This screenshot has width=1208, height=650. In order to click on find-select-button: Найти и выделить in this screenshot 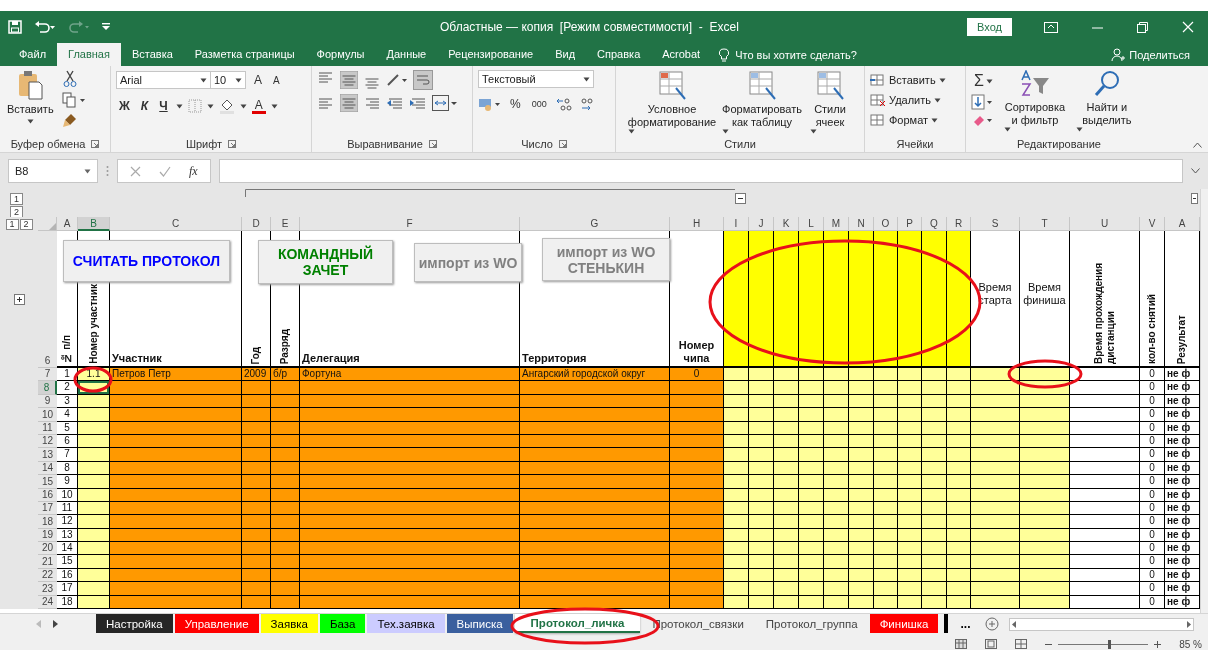, I will do `click(1106, 103)`.